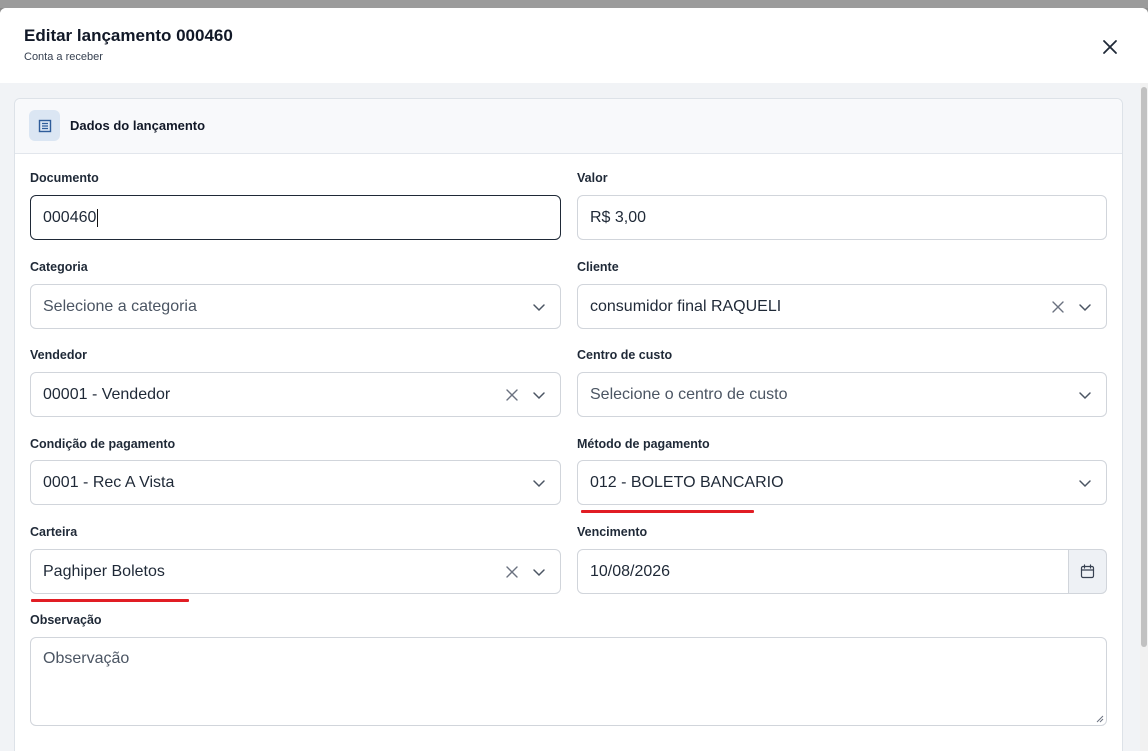 Image resolution: width=1148 pixels, height=751 pixels. I want to click on close-icon, so click(1110, 47).